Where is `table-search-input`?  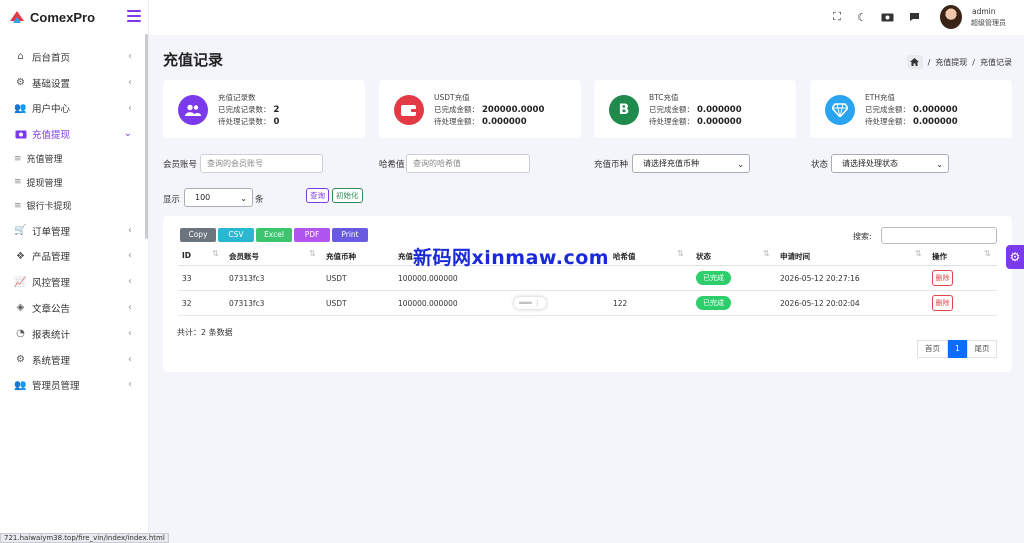 table-search-input is located at coordinates (939, 235).